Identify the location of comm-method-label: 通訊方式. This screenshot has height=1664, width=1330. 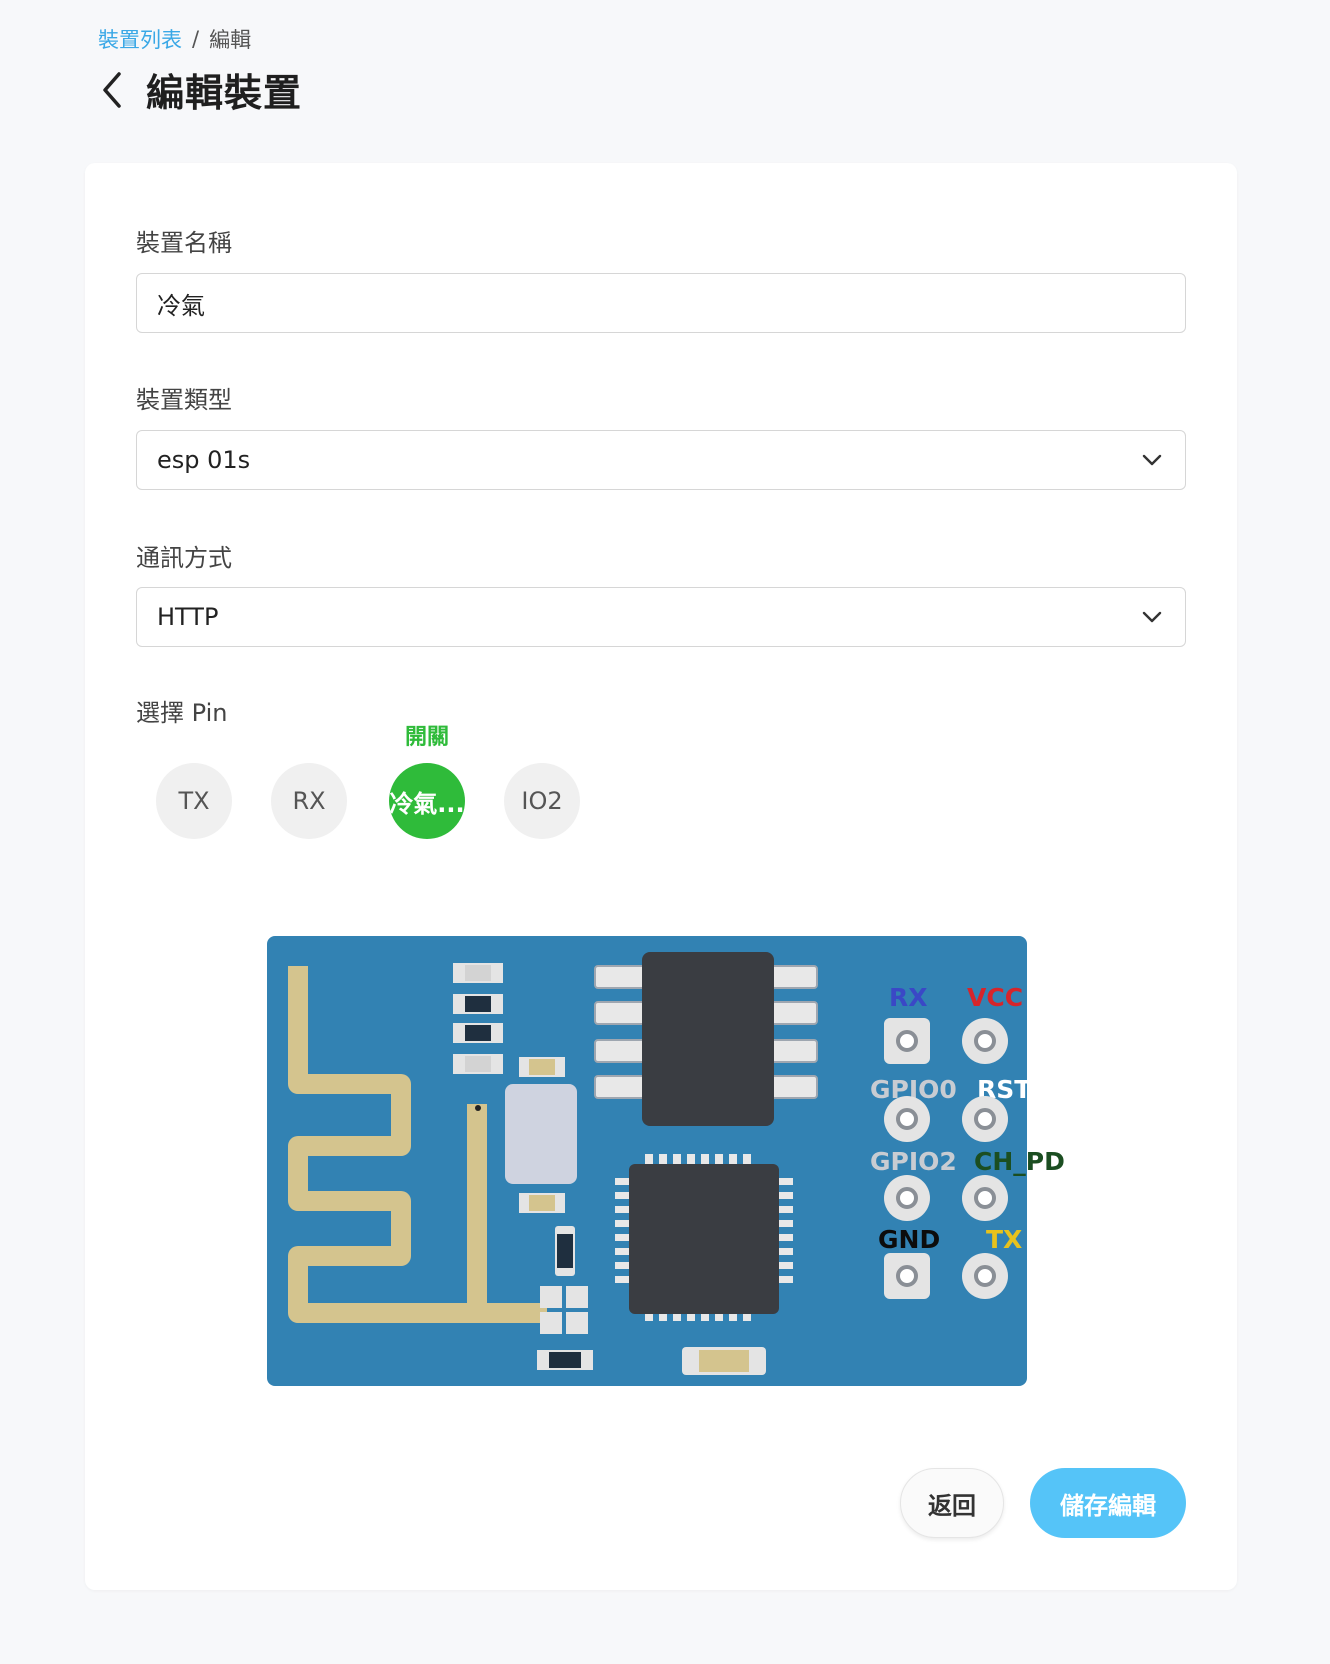
(184, 558).